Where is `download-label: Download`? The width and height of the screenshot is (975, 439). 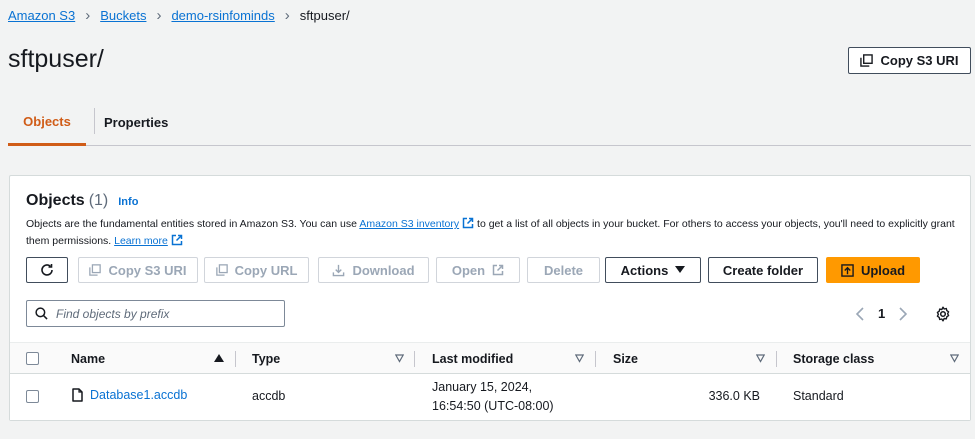 download-label: Download is located at coordinates (383, 270).